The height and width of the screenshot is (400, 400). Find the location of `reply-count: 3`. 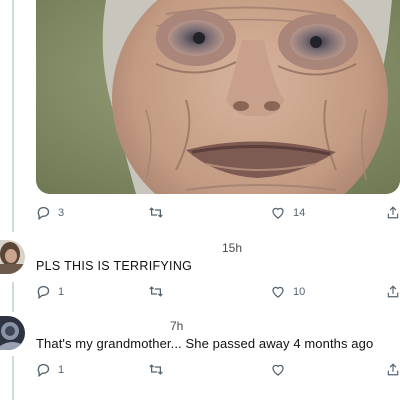

reply-count: 3 is located at coordinates (61, 212).